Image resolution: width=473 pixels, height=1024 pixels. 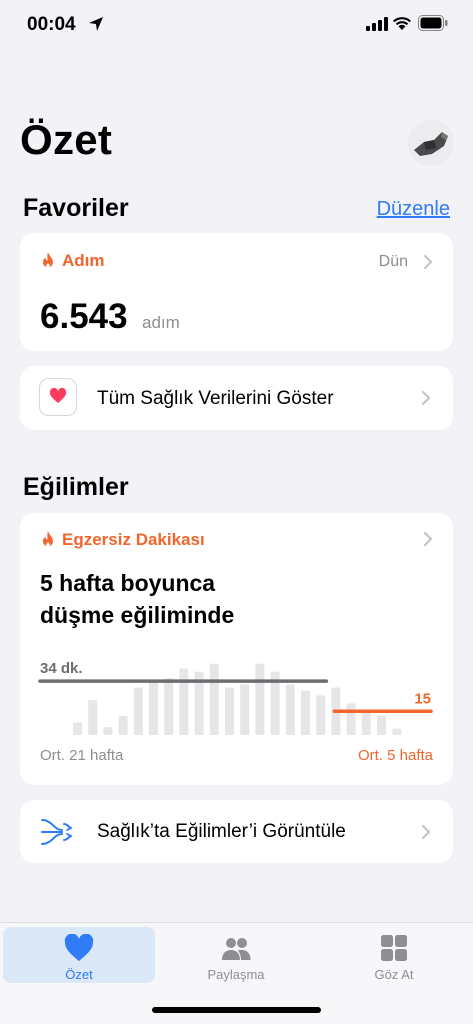 I want to click on profile-avatar, so click(x=431, y=143).